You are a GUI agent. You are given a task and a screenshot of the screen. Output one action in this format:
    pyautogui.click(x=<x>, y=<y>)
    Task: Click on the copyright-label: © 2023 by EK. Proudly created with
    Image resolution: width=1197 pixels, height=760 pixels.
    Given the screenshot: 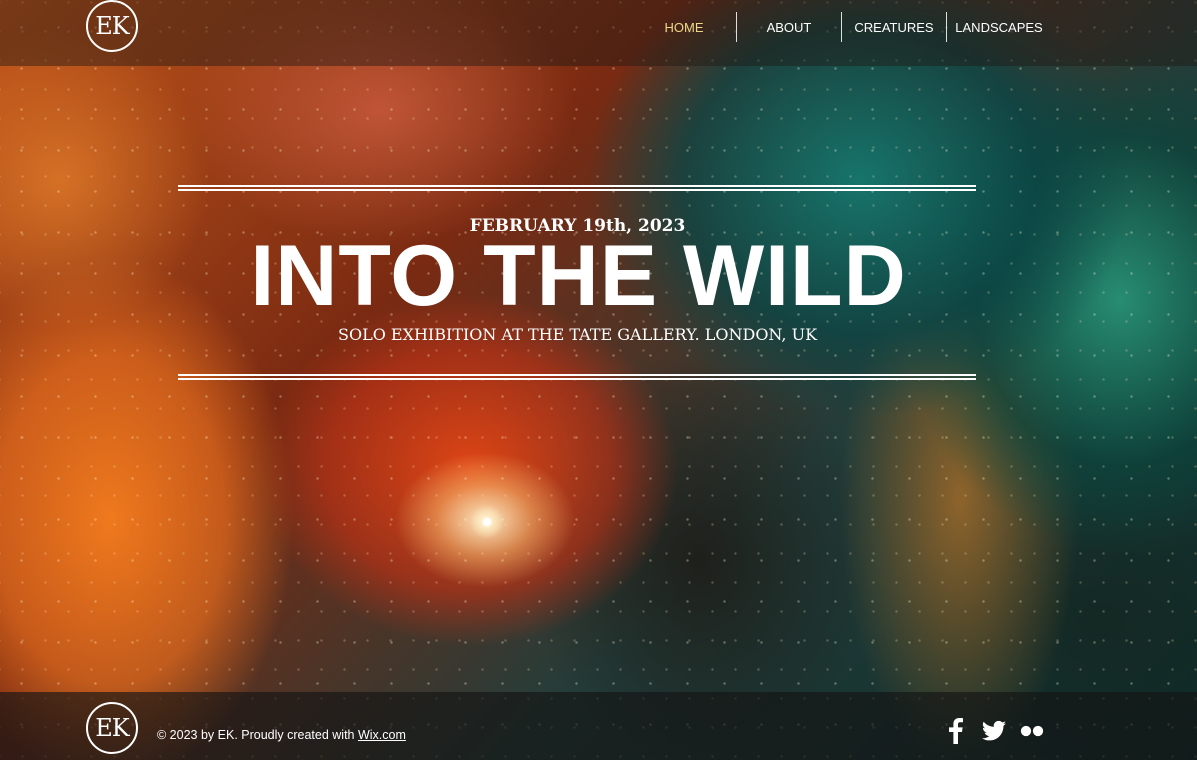 What is the action you would take?
    pyautogui.click(x=257, y=735)
    